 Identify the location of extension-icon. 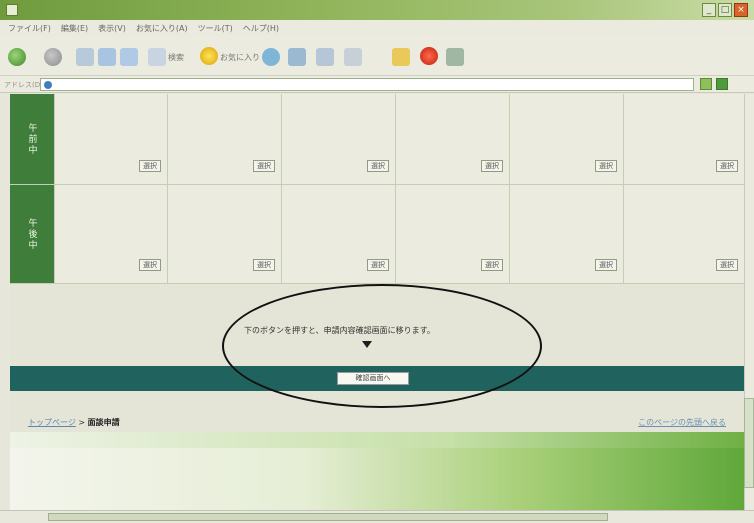
(455, 57).